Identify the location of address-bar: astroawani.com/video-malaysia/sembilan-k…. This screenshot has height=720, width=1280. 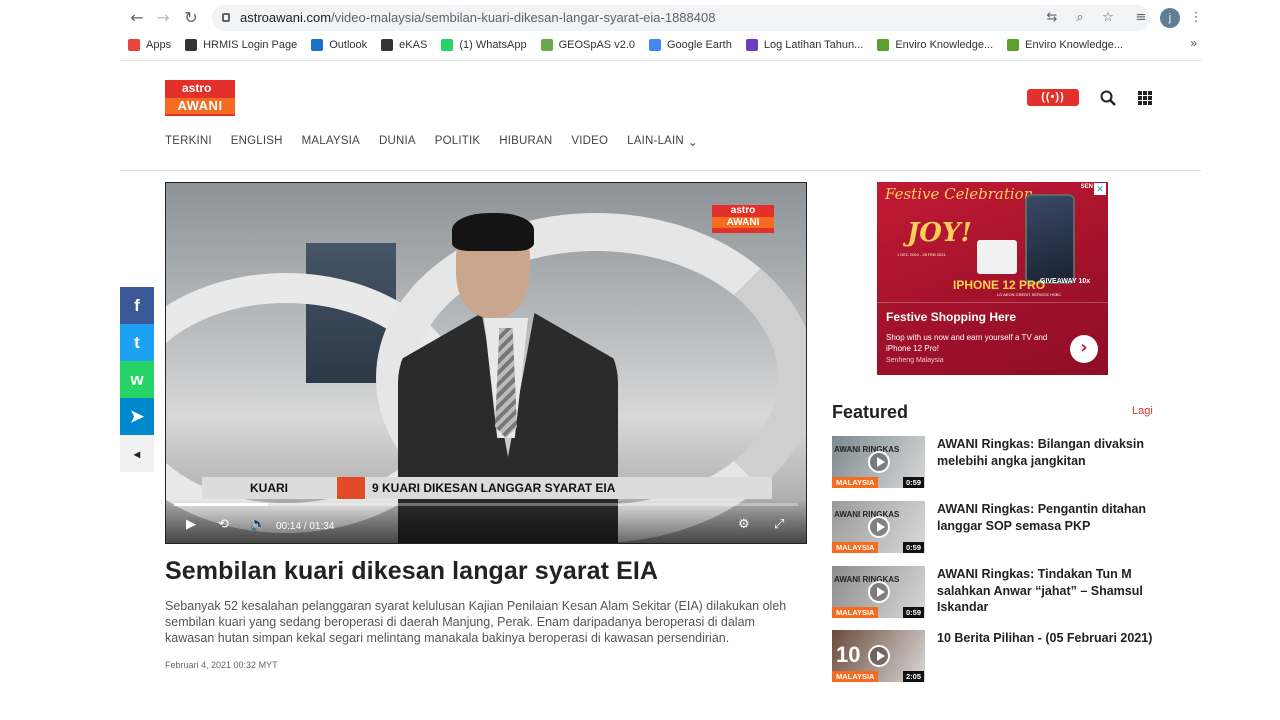
(681, 18).